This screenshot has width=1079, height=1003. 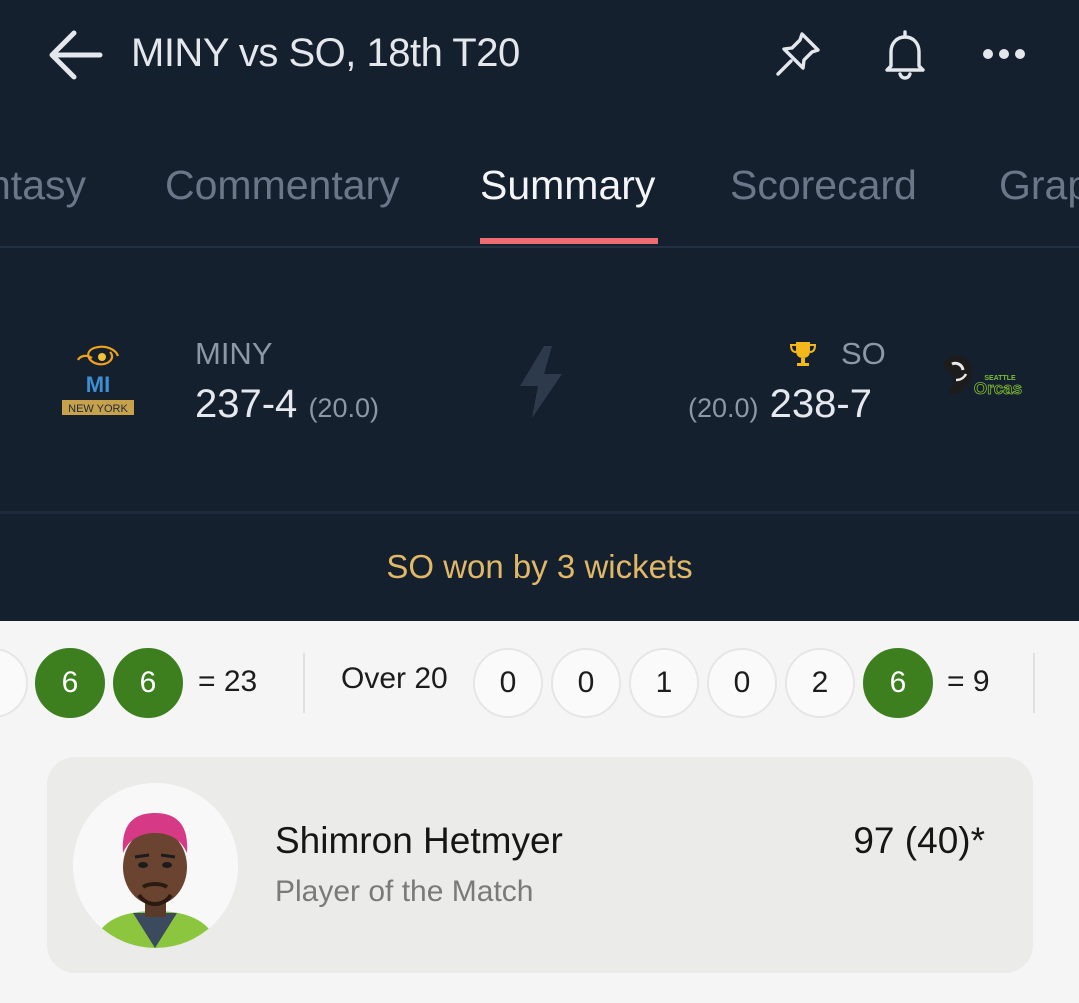 I want to click on current-over-total: = 9, so click(x=968, y=681).